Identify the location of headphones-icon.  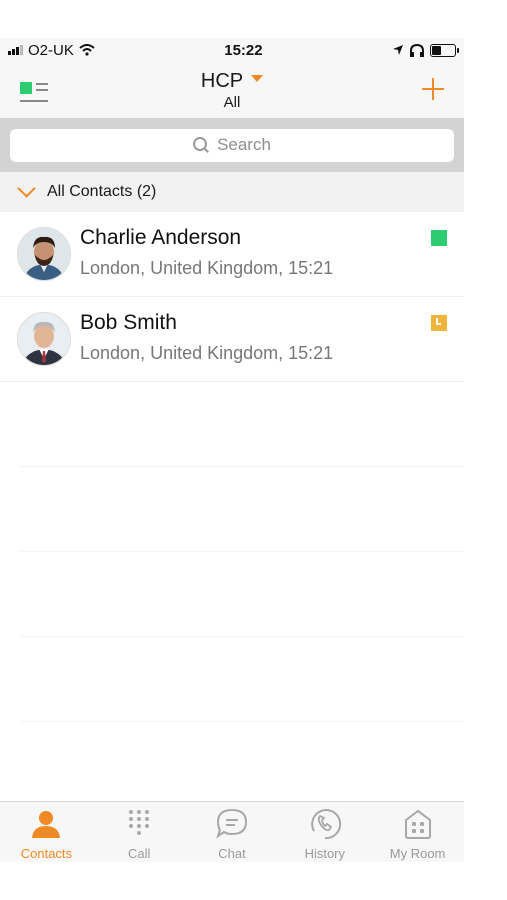
(417, 50).